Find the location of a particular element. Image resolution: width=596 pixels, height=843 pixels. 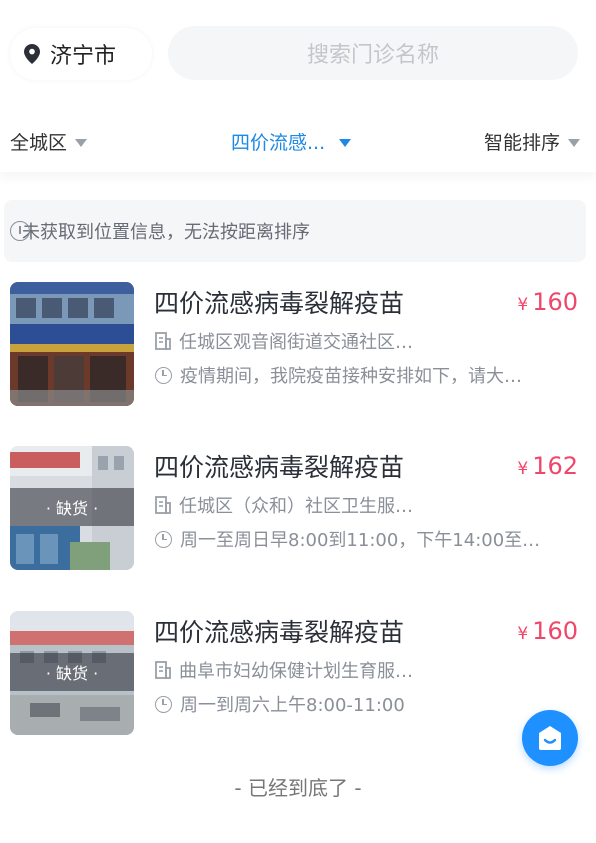

search-input: 搜索门诊名称 is located at coordinates (373, 53).